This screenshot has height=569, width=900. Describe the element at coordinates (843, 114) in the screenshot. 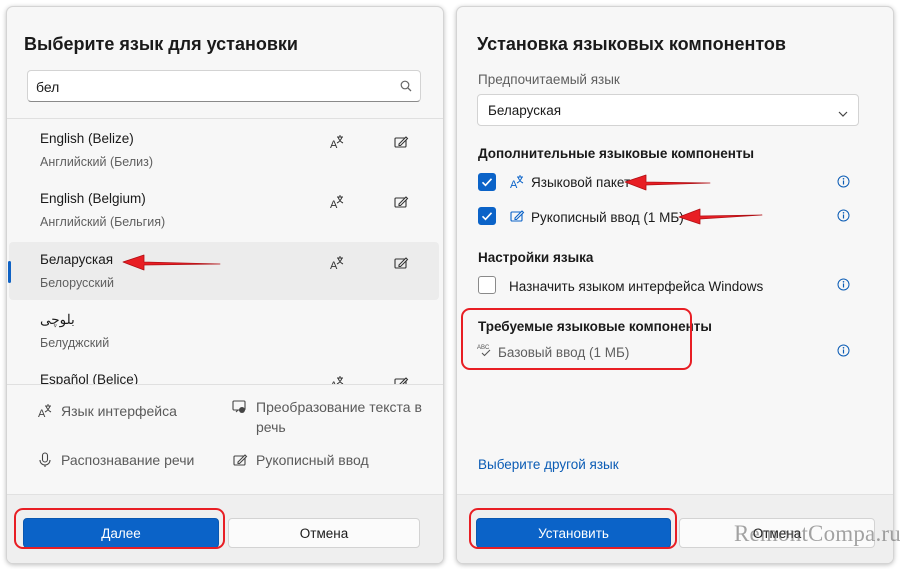

I see `chevron-down-icon` at that location.